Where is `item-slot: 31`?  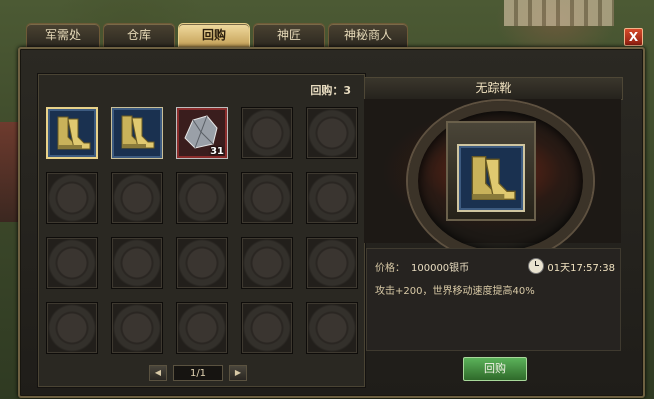 item-slot: 31 is located at coordinates (202, 133).